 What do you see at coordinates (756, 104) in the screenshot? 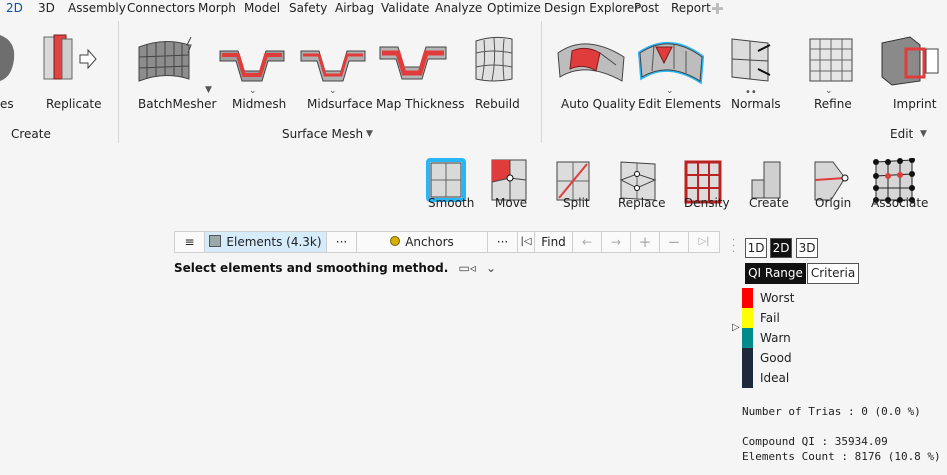
I see `normals-label: Normals` at bounding box center [756, 104].